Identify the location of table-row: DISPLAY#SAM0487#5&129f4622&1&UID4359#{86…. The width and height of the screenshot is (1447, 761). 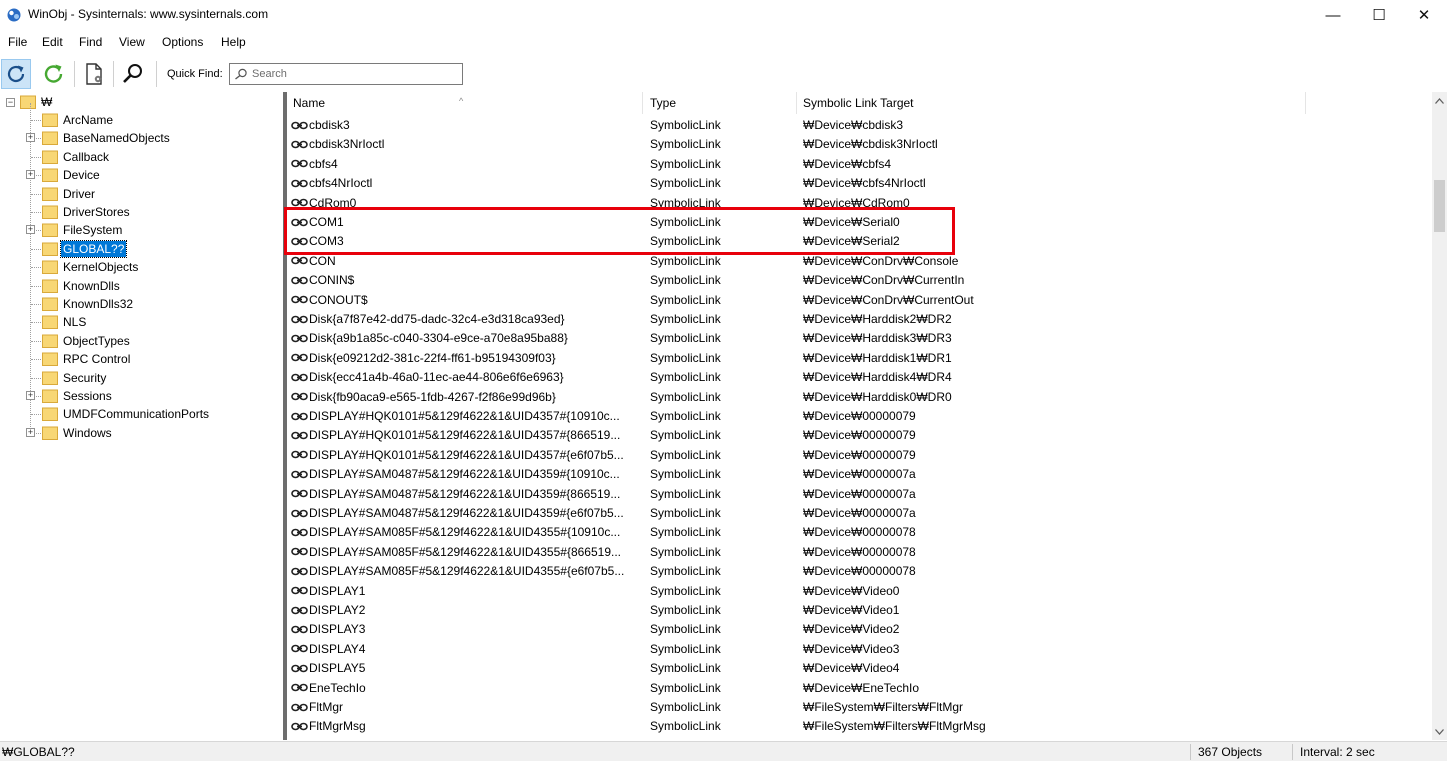
(859, 494).